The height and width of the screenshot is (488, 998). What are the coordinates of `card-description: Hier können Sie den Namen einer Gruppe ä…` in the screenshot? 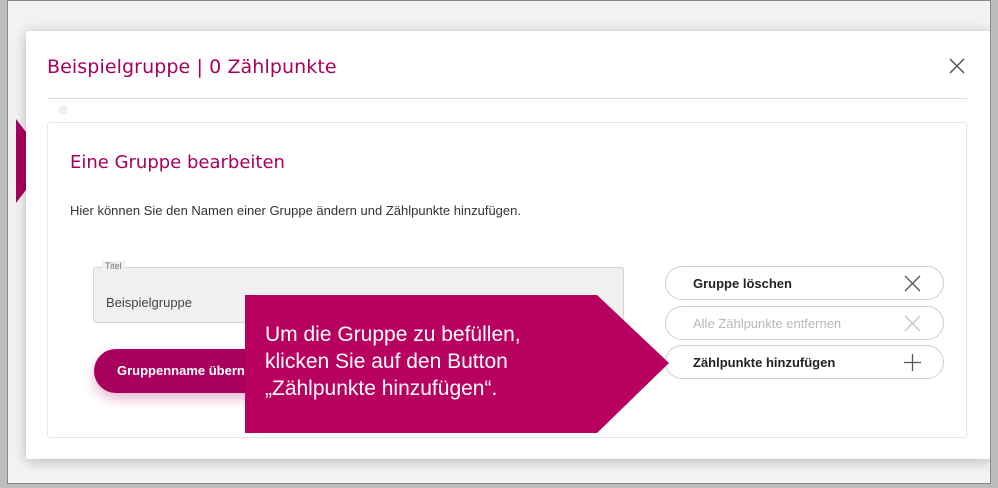 It's located at (295, 210).